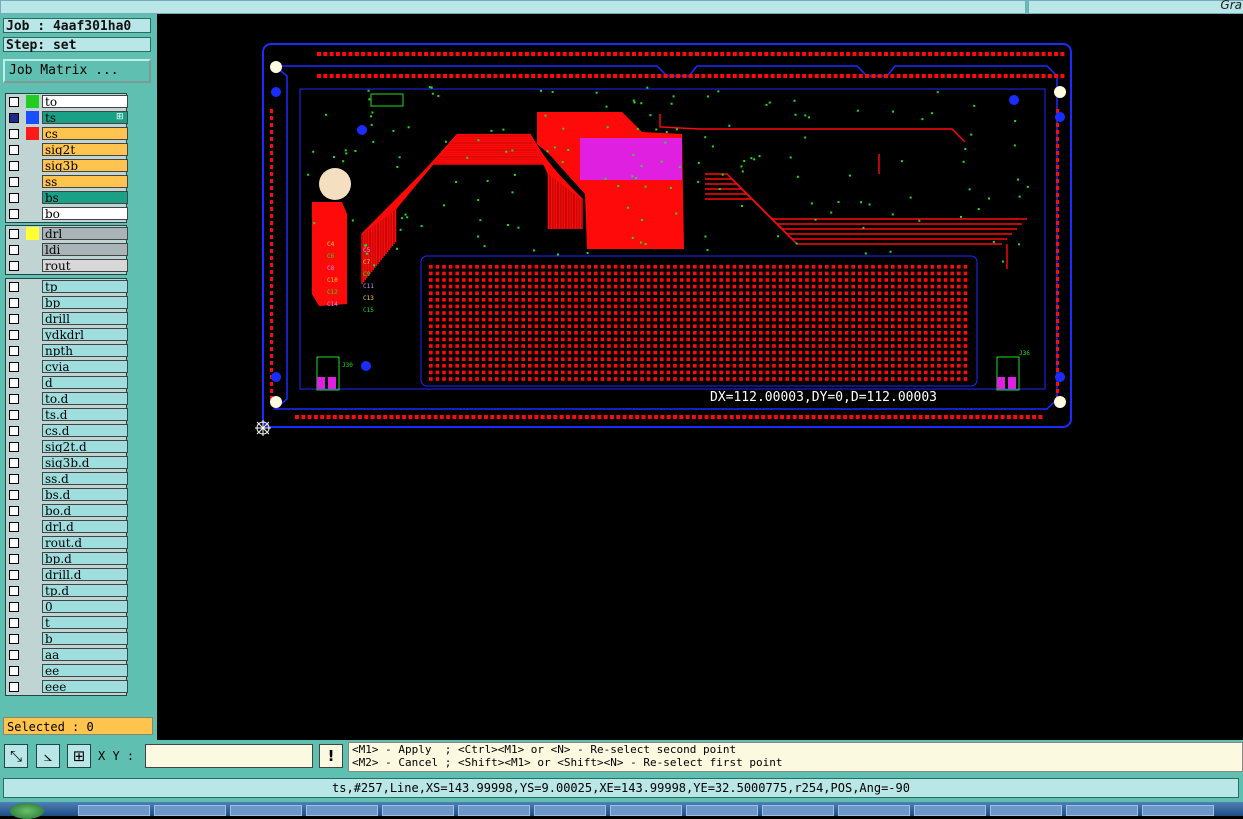  I want to click on layer-row-ldi: ldi, so click(67, 250).